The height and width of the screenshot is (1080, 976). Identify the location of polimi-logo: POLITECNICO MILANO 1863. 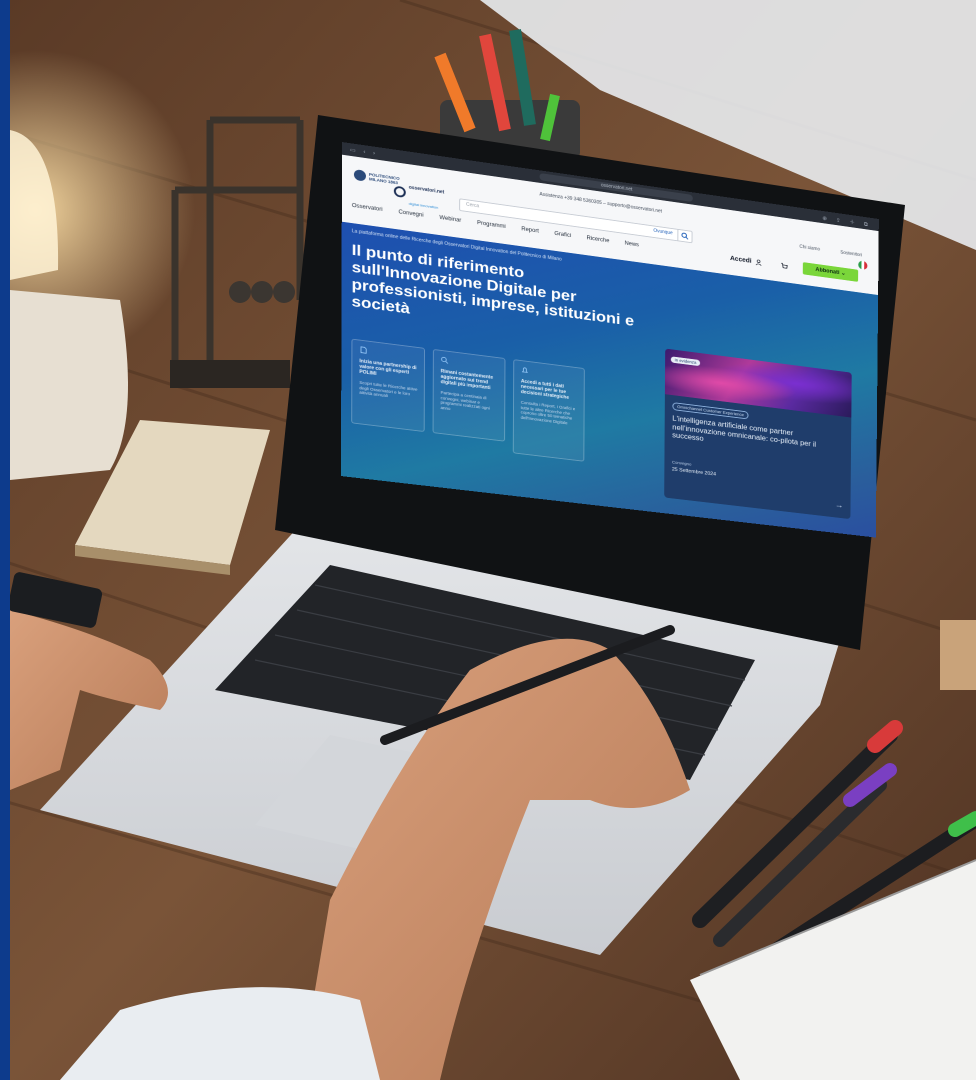
(376, 177).